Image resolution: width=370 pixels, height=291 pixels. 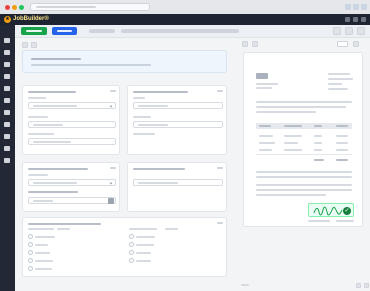 What do you see at coordinates (41, 229) in the screenshot?
I see `group-label` at bounding box center [41, 229].